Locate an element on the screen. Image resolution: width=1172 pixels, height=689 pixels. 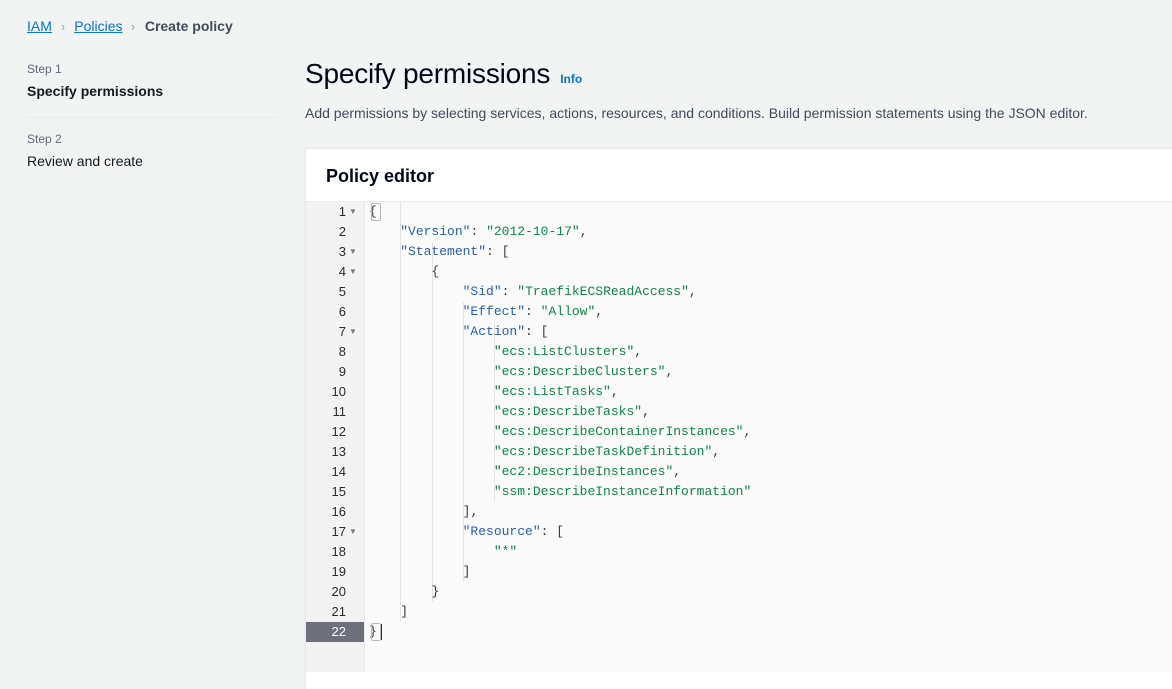
gutter-line-20: 20 is located at coordinates (335, 592).